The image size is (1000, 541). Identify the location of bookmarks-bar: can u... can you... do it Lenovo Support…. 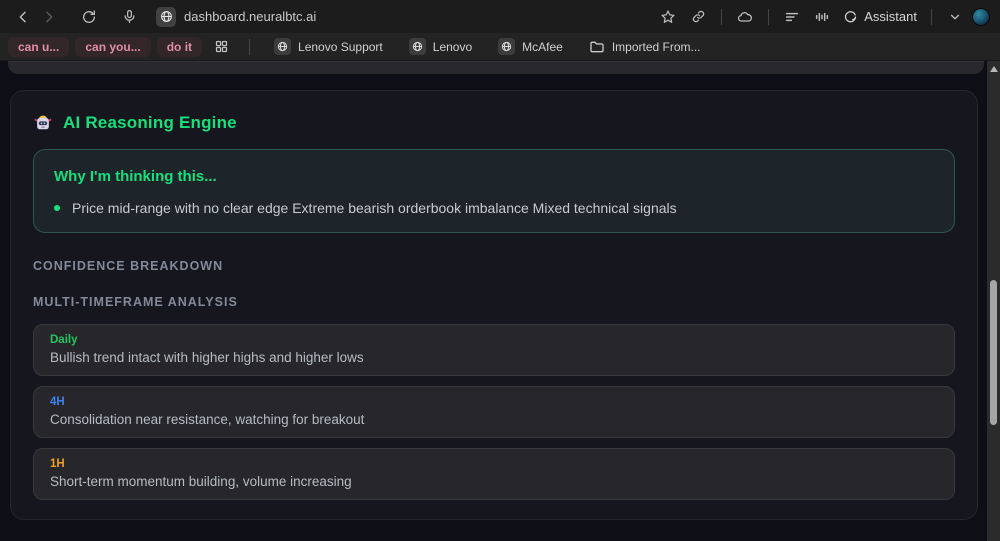
(500, 47).